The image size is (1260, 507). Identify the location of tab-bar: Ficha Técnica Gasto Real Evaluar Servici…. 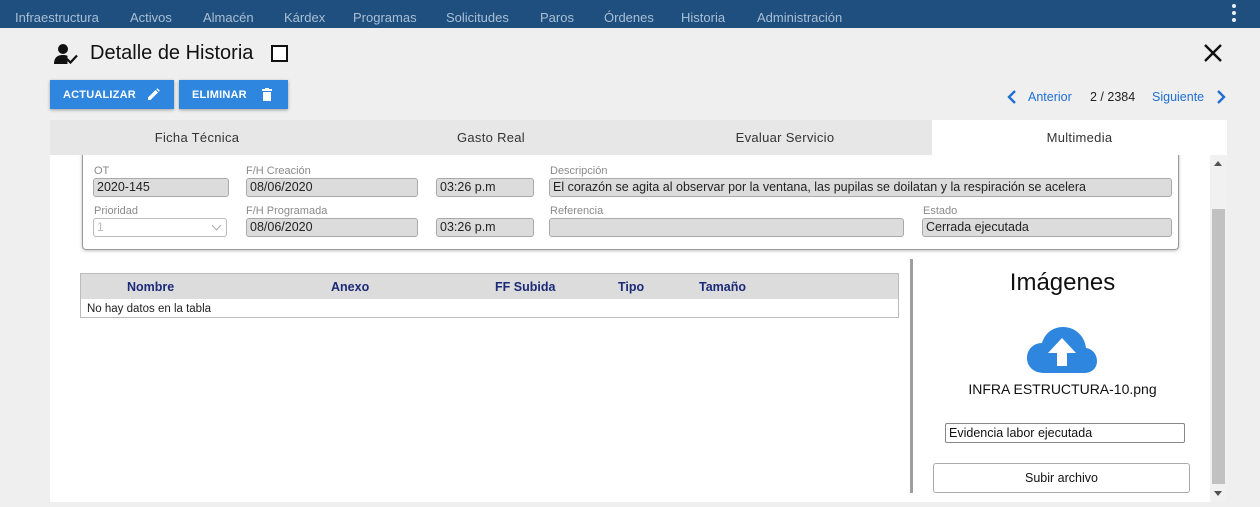
(638, 137).